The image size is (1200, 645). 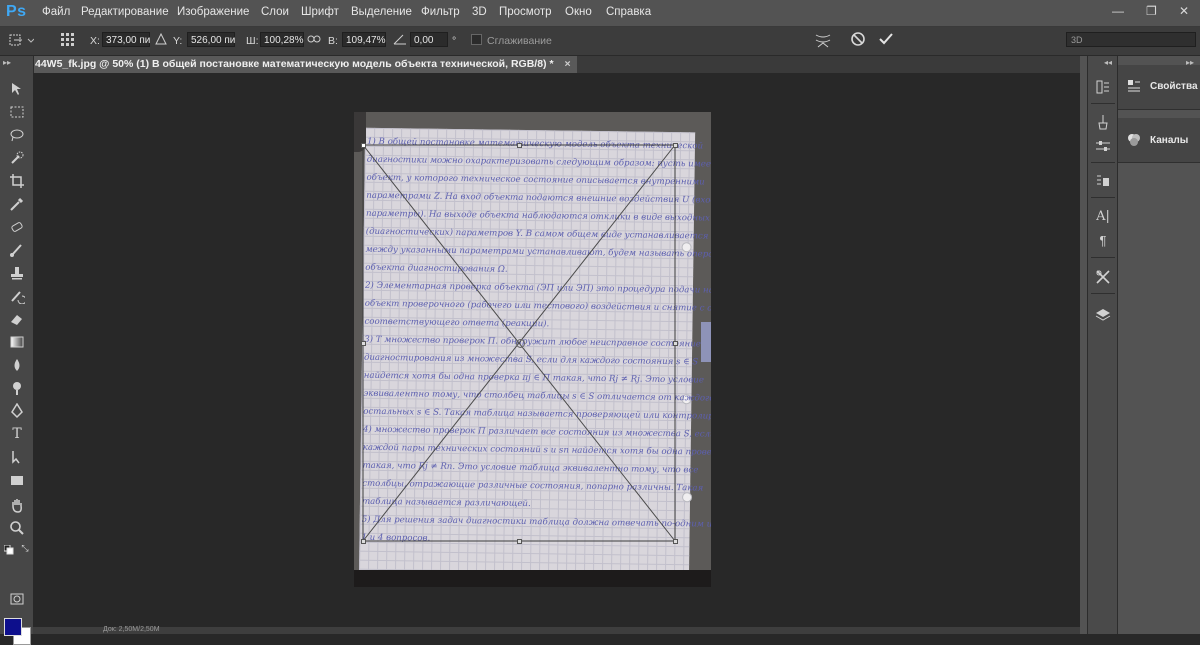 I want to click on dock-divider, so click(x=1083, y=345).